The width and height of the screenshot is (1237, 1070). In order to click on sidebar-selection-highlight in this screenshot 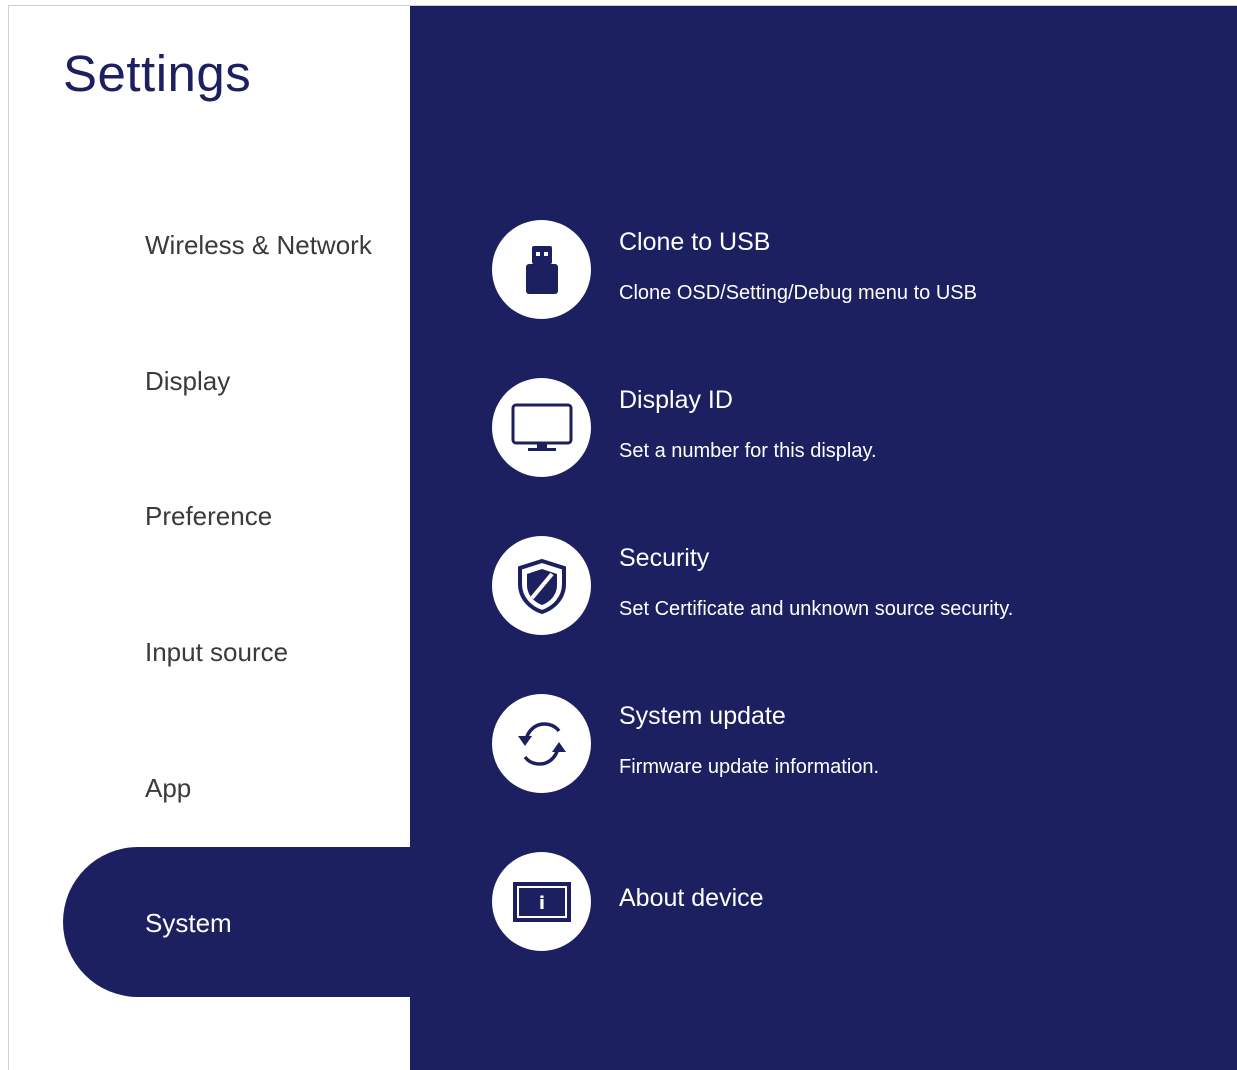, I will do `click(273, 922)`.